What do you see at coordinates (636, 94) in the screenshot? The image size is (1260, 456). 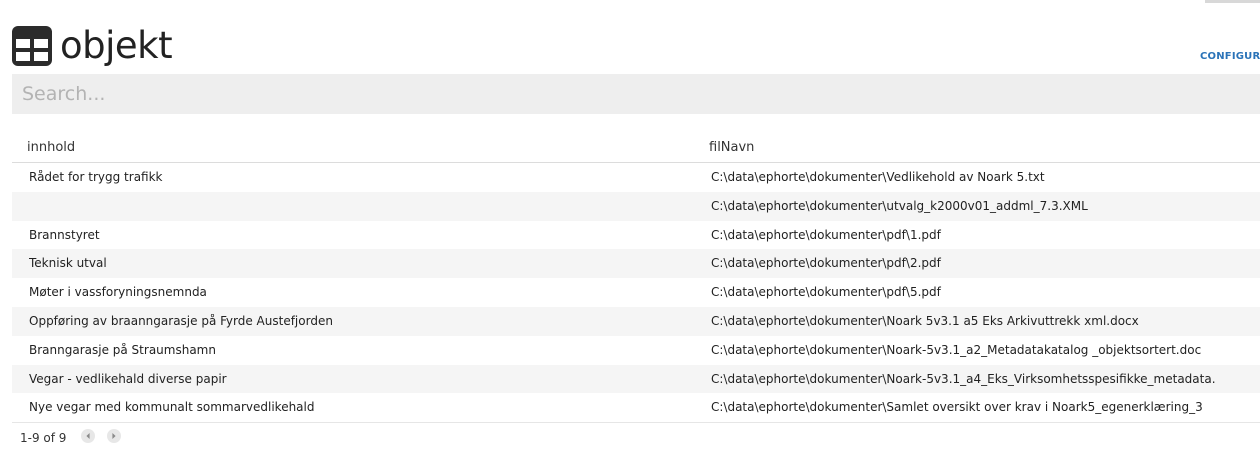 I see `search-input` at bounding box center [636, 94].